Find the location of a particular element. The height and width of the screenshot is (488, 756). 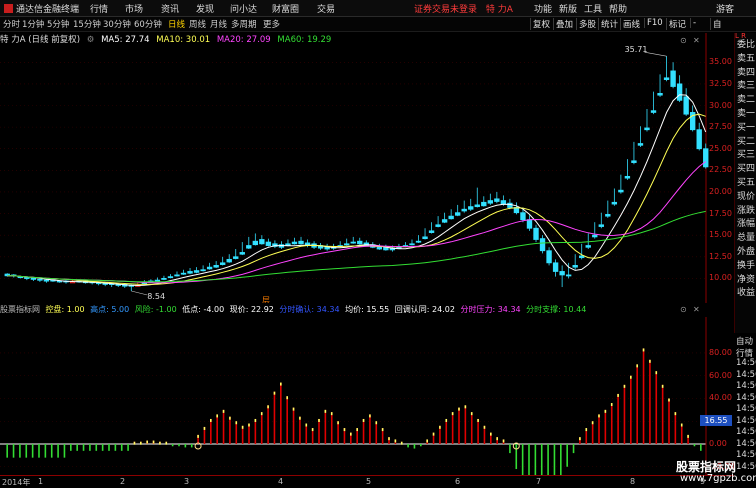

tool-zi: 自 is located at coordinates (716, 24).